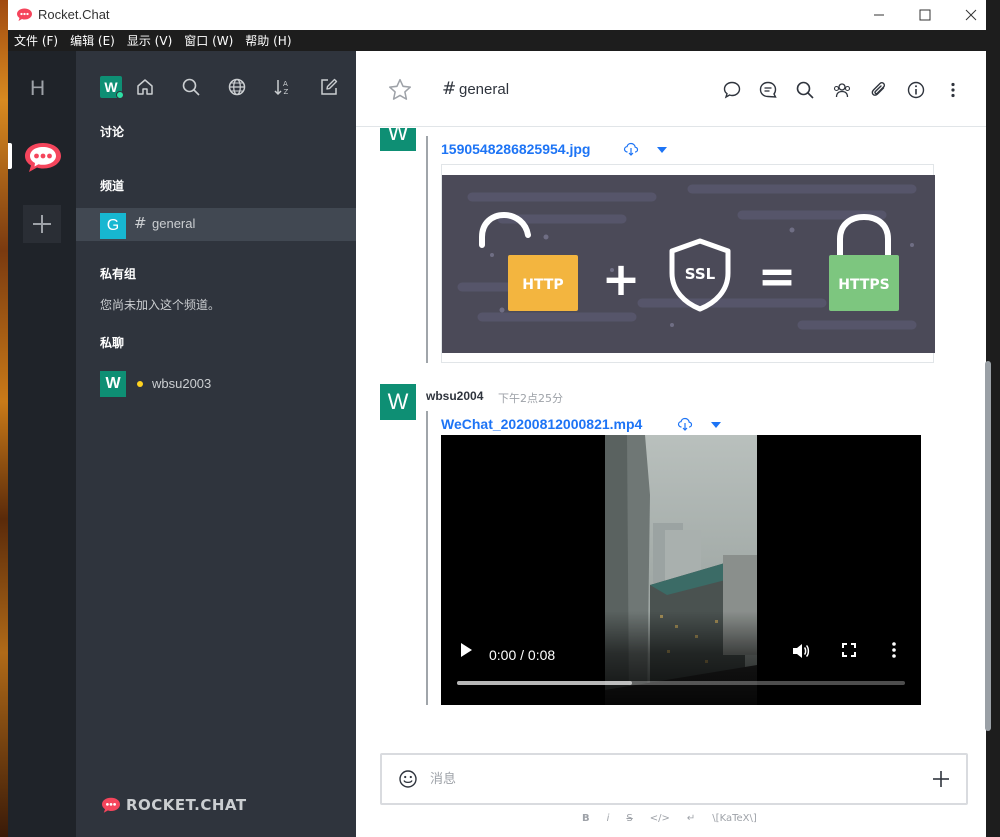  I want to click on search-messages-button, so click(805, 90).